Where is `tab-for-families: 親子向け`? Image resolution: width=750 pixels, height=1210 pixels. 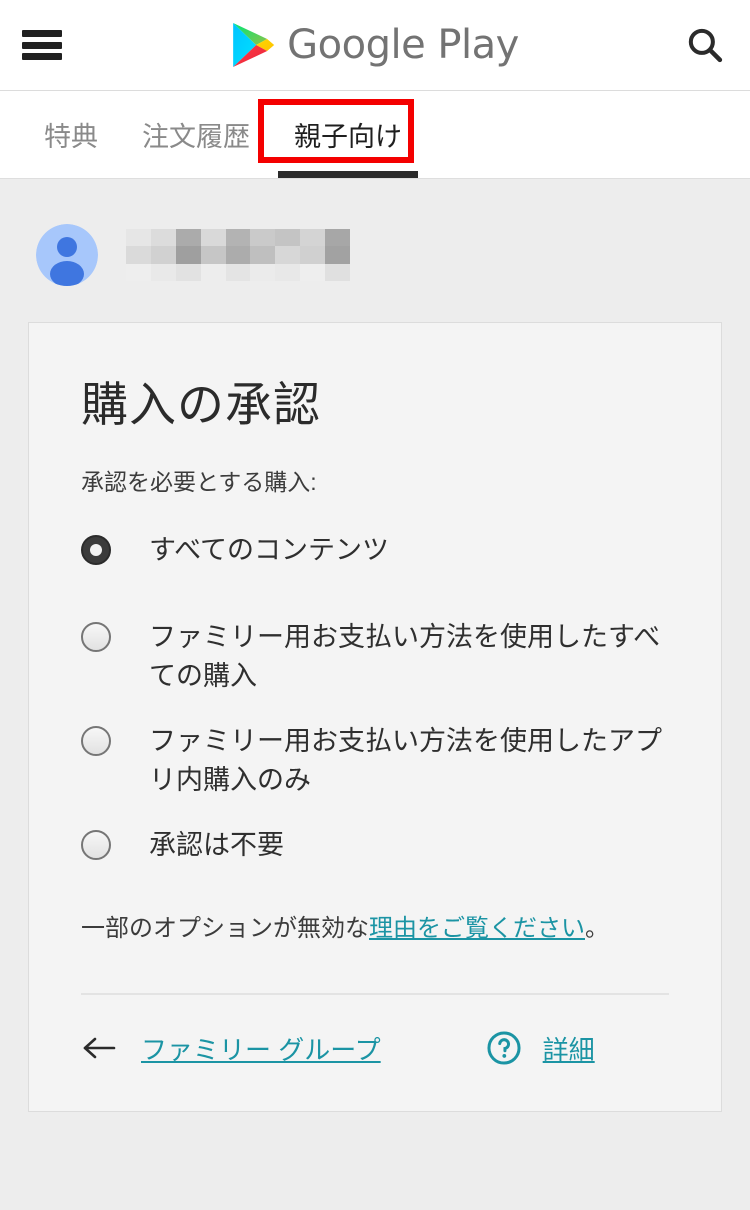
tab-for-families: 親子向け is located at coordinates (348, 134).